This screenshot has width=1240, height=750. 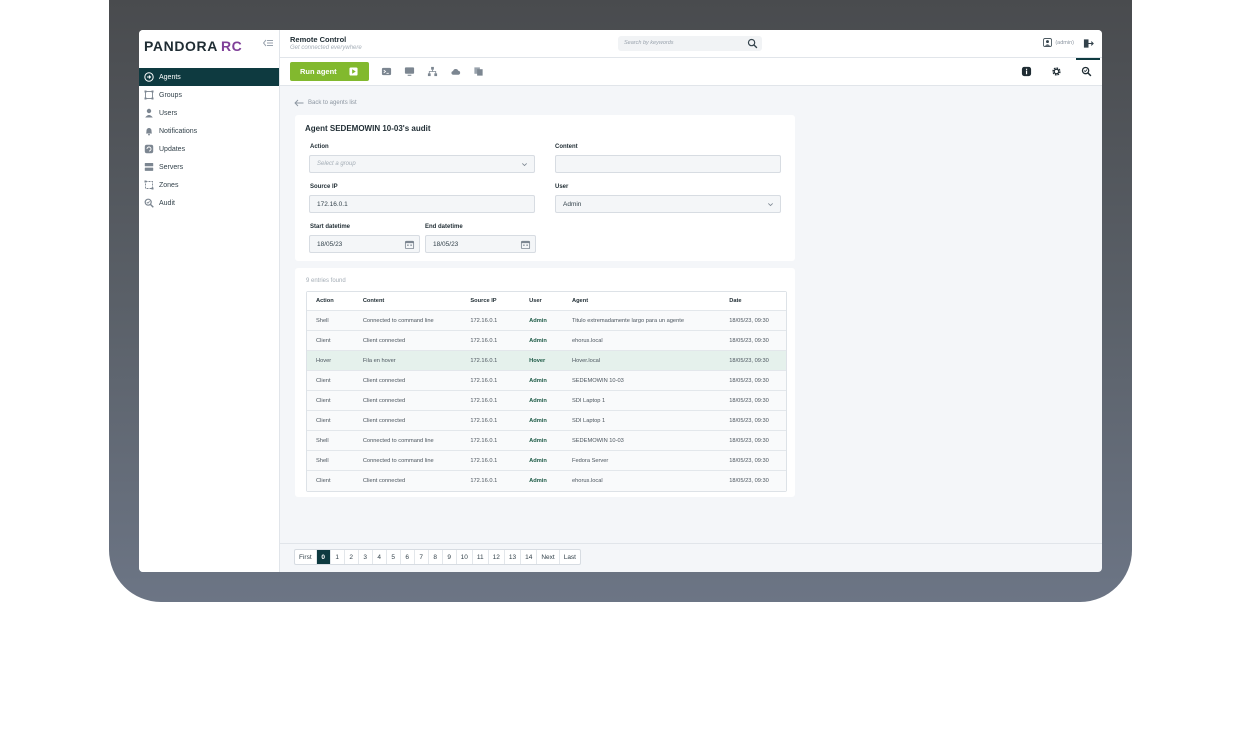 What do you see at coordinates (422, 557) in the screenshot?
I see `page-number-button: 7` at bounding box center [422, 557].